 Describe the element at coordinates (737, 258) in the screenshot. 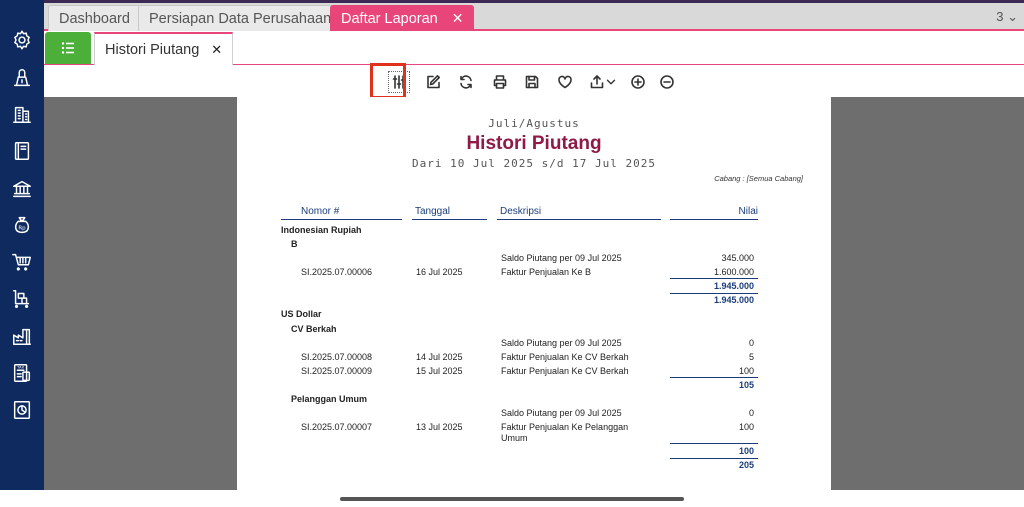

I see `table-cell-nilai: 345.000` at that location.